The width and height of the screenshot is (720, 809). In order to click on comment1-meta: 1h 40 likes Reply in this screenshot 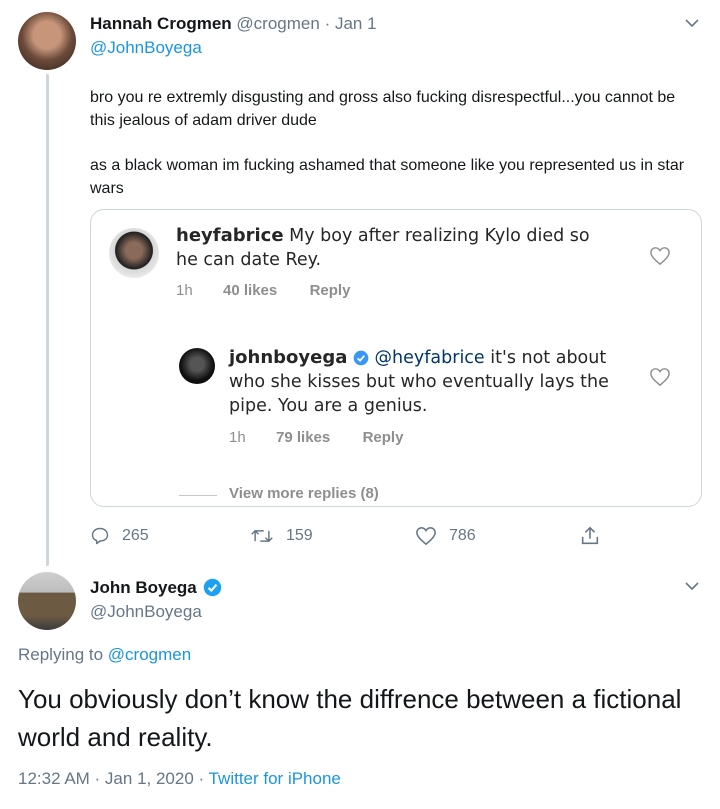, I will do `click(263, 290)`.